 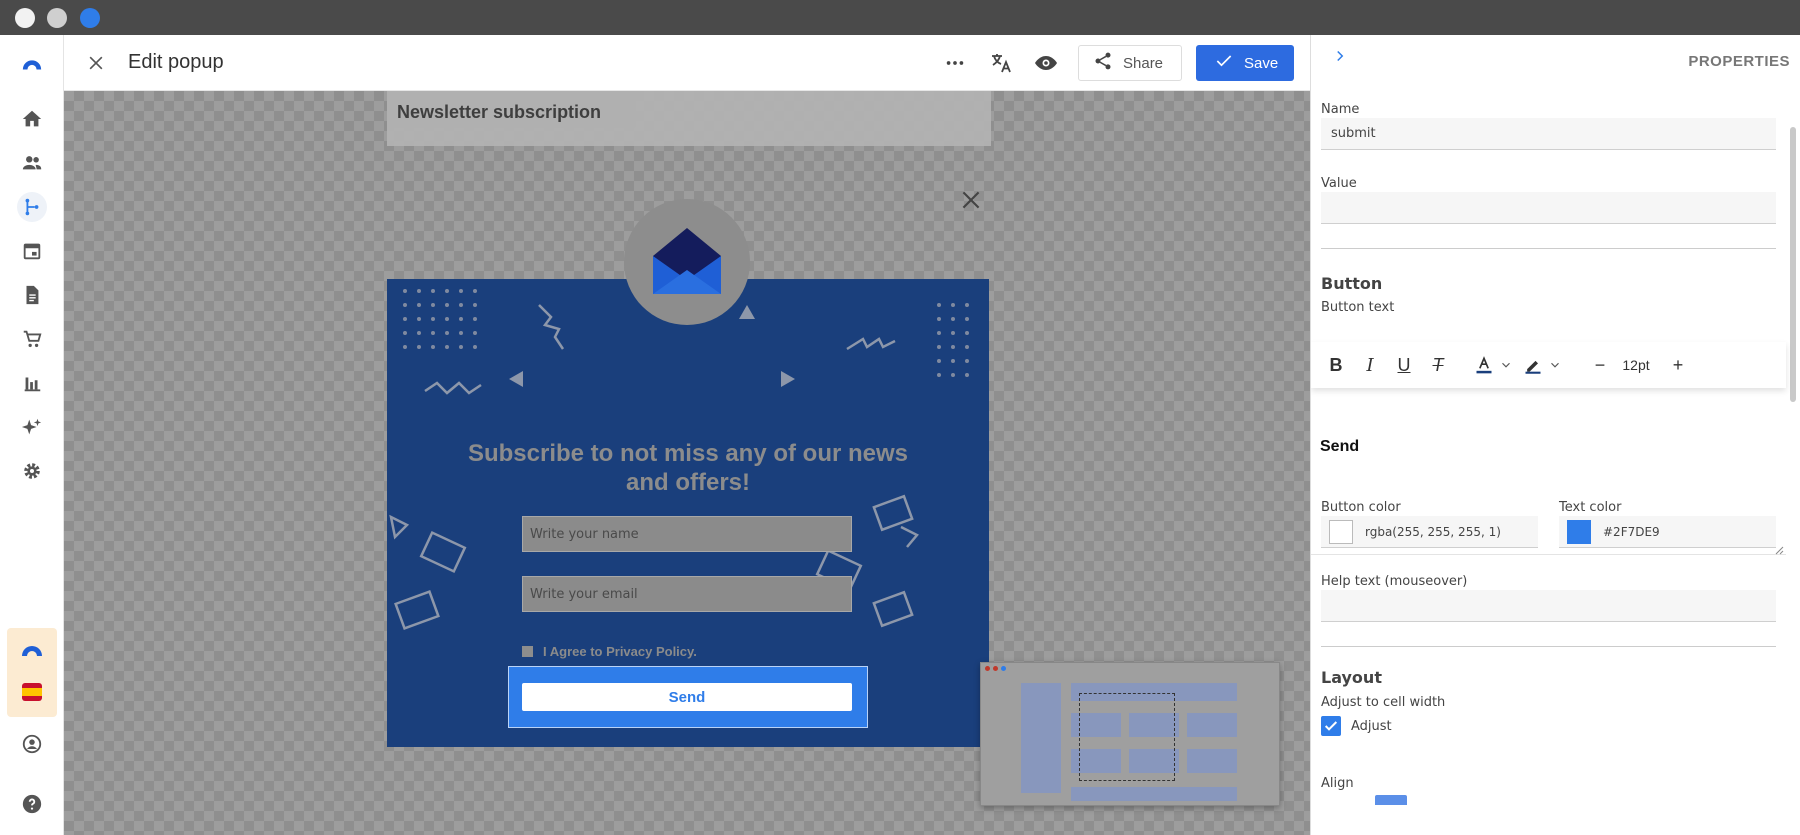 What do you see at coordinates (1484, 365) in the screenshot?
I see `text-color-icon` at bounding box center [1484, 365].